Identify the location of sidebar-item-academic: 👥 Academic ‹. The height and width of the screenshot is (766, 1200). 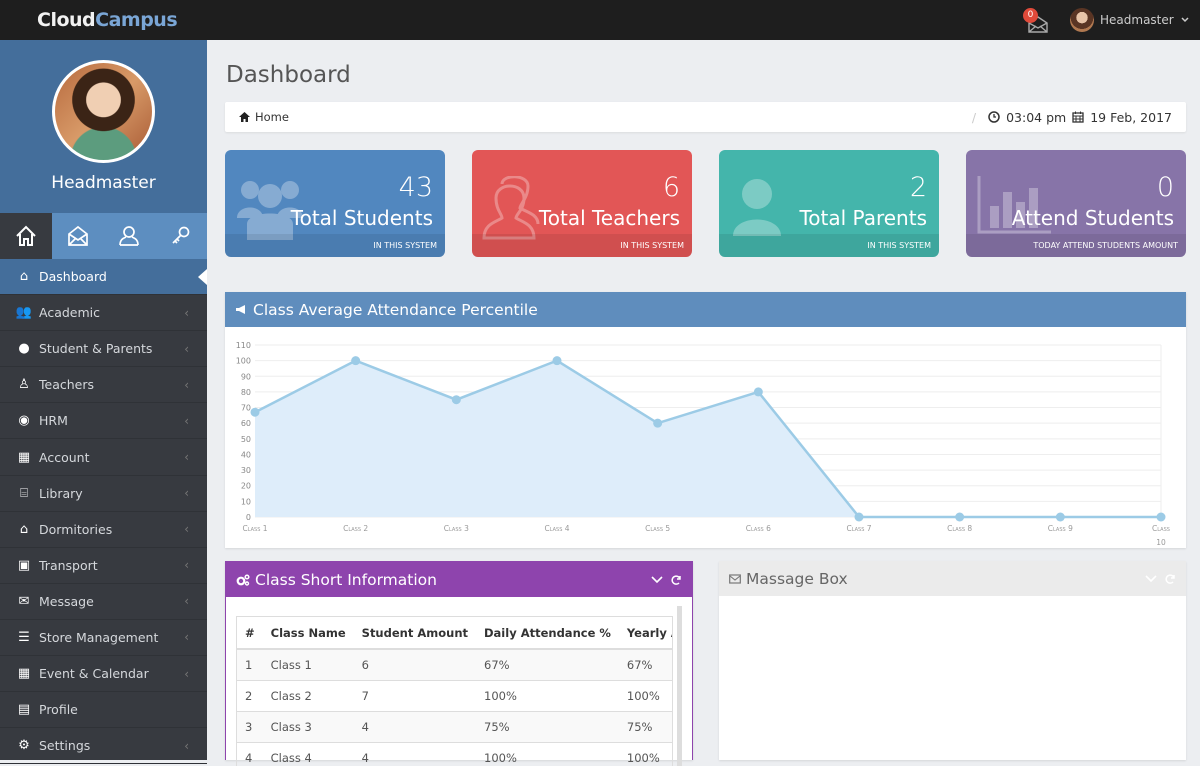
(103, 313).